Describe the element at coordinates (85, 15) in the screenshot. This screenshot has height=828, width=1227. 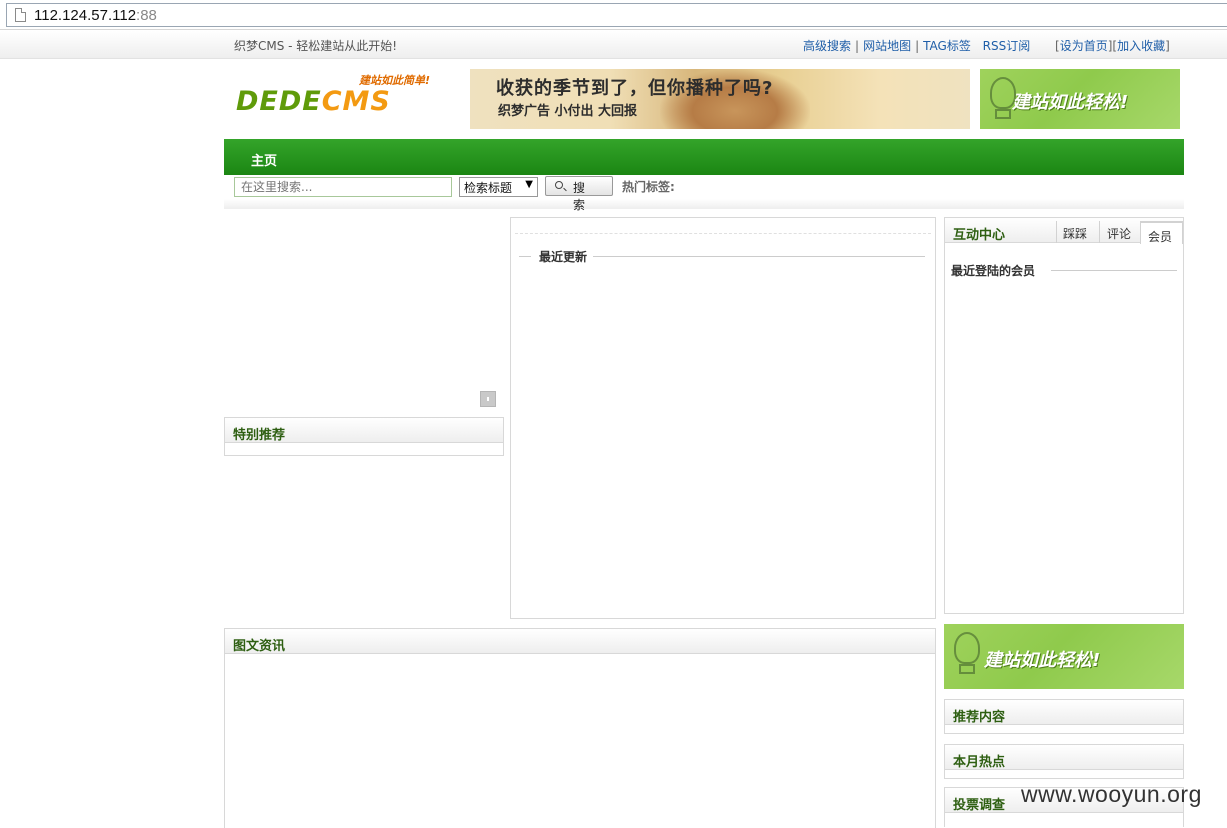
I see `url-host: 112.124.57.112` at that location.